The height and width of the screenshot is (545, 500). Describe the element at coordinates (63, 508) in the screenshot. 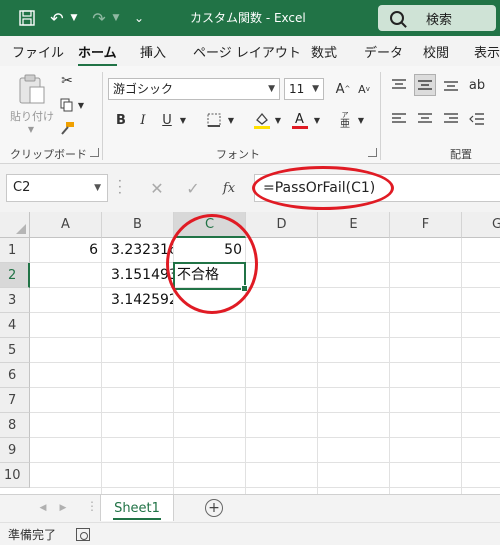

I see `sheet-nav-next-icon: ▶` at that location.